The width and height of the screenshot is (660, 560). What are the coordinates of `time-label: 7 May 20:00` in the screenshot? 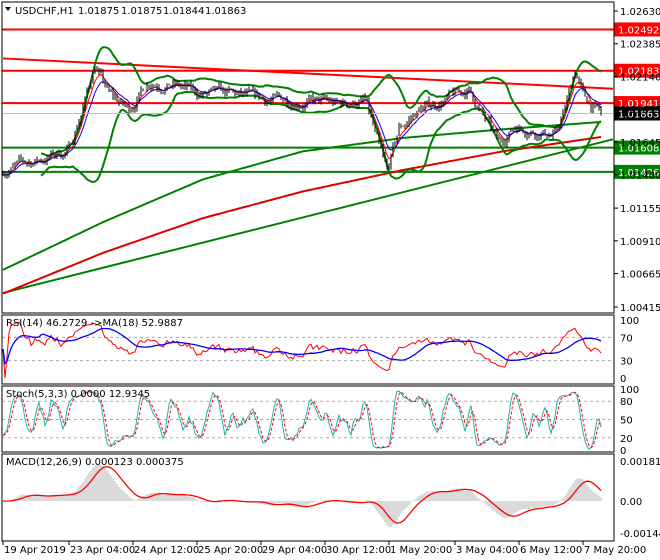 It's located at (615, 550).